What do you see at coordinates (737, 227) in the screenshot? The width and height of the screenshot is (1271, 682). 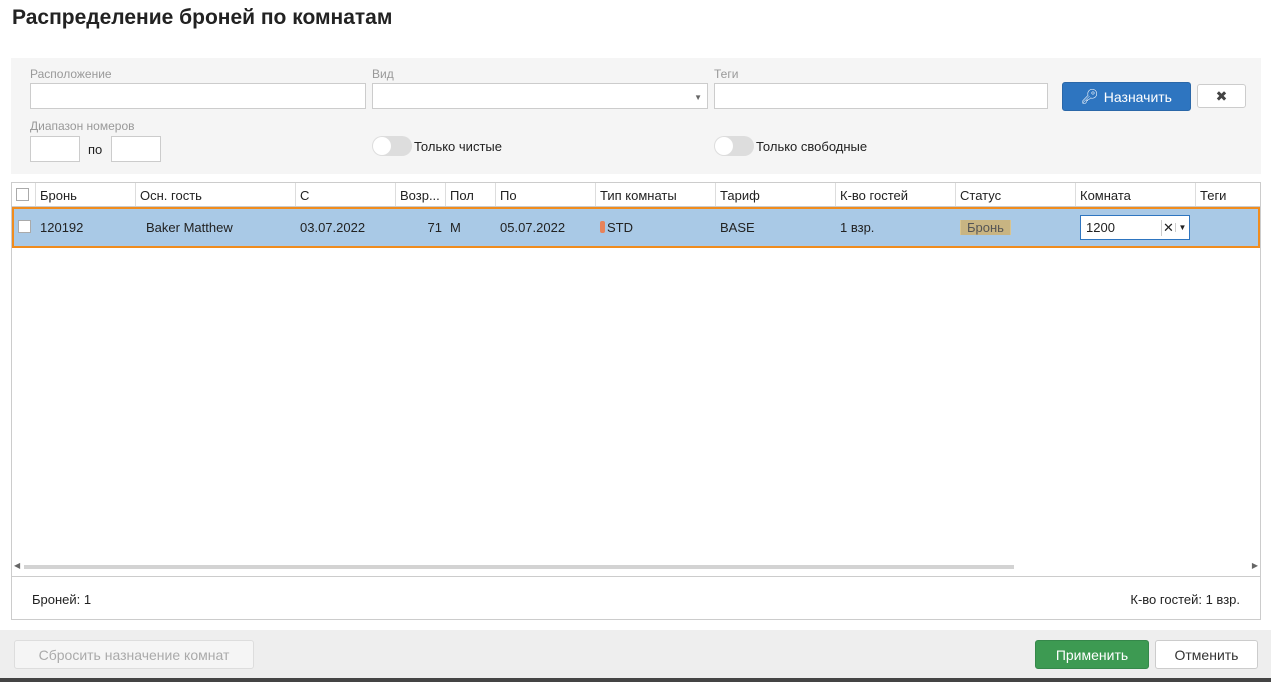 I see `cell-rate: BASE` at bounding box center [737, 227].